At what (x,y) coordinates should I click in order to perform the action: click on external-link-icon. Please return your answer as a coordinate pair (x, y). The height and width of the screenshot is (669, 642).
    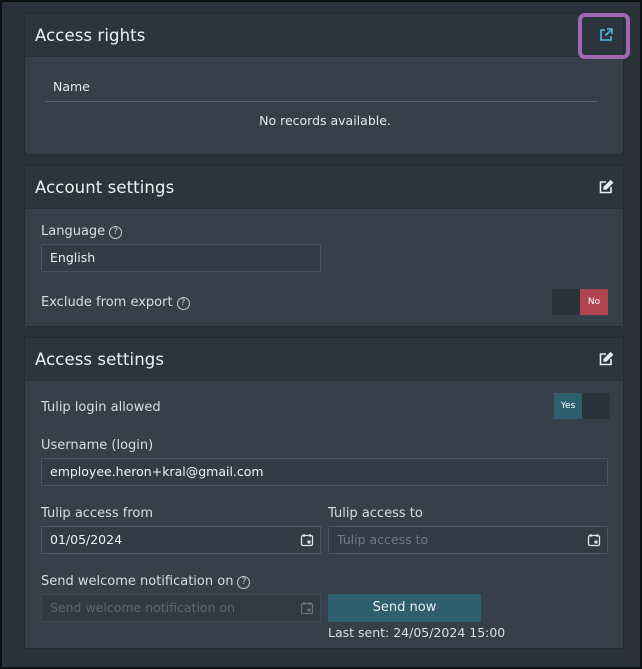
    Looking at the image, I should click on (606, 35).